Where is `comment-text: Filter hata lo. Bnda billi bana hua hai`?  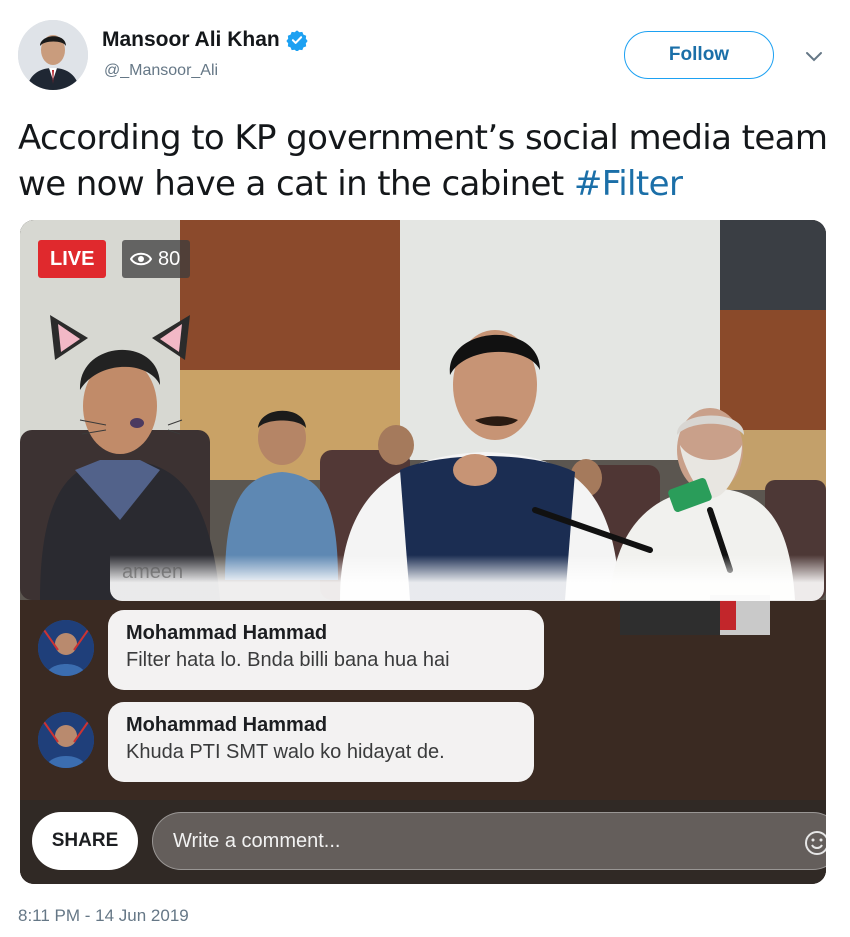 comment-text: Filter hata lo. Bnda billi bana hua hai is located at coordinates (288, 660).